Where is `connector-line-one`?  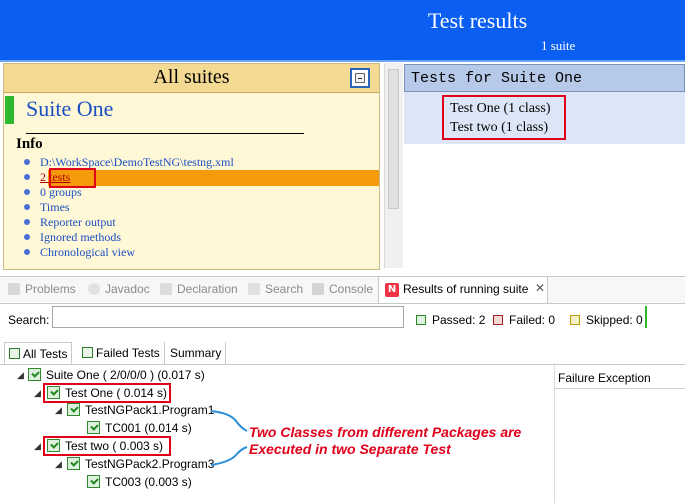 connector-line-one is located at coordinates (229, 421).